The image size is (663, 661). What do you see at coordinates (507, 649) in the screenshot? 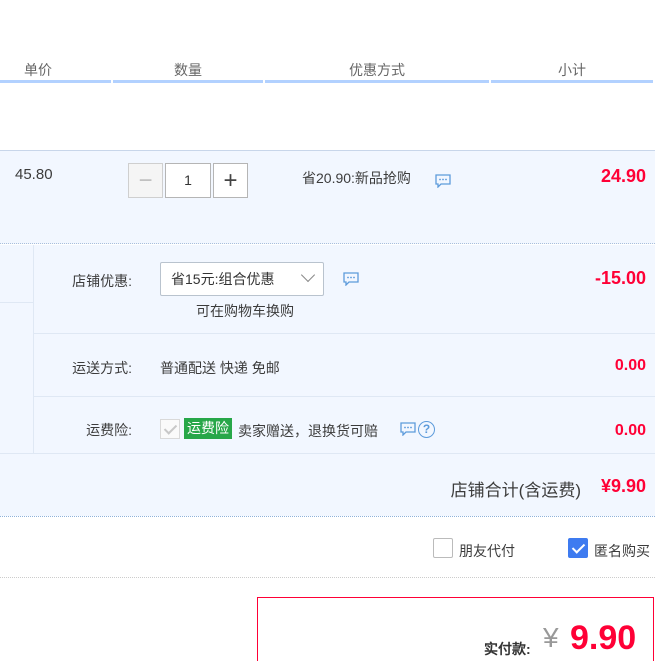
I see `payment-label: 实付款:` at bounding box center [507, 649].